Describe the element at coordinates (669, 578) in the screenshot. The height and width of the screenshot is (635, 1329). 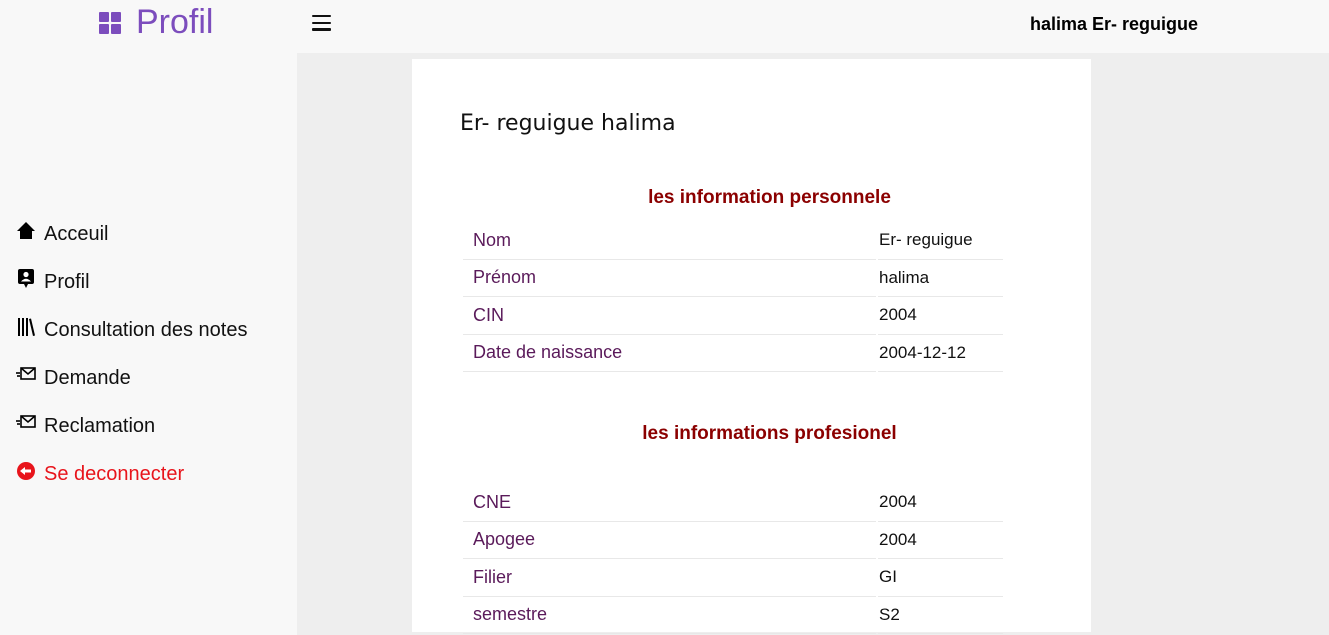
I see `field-label: Filier` at that location.